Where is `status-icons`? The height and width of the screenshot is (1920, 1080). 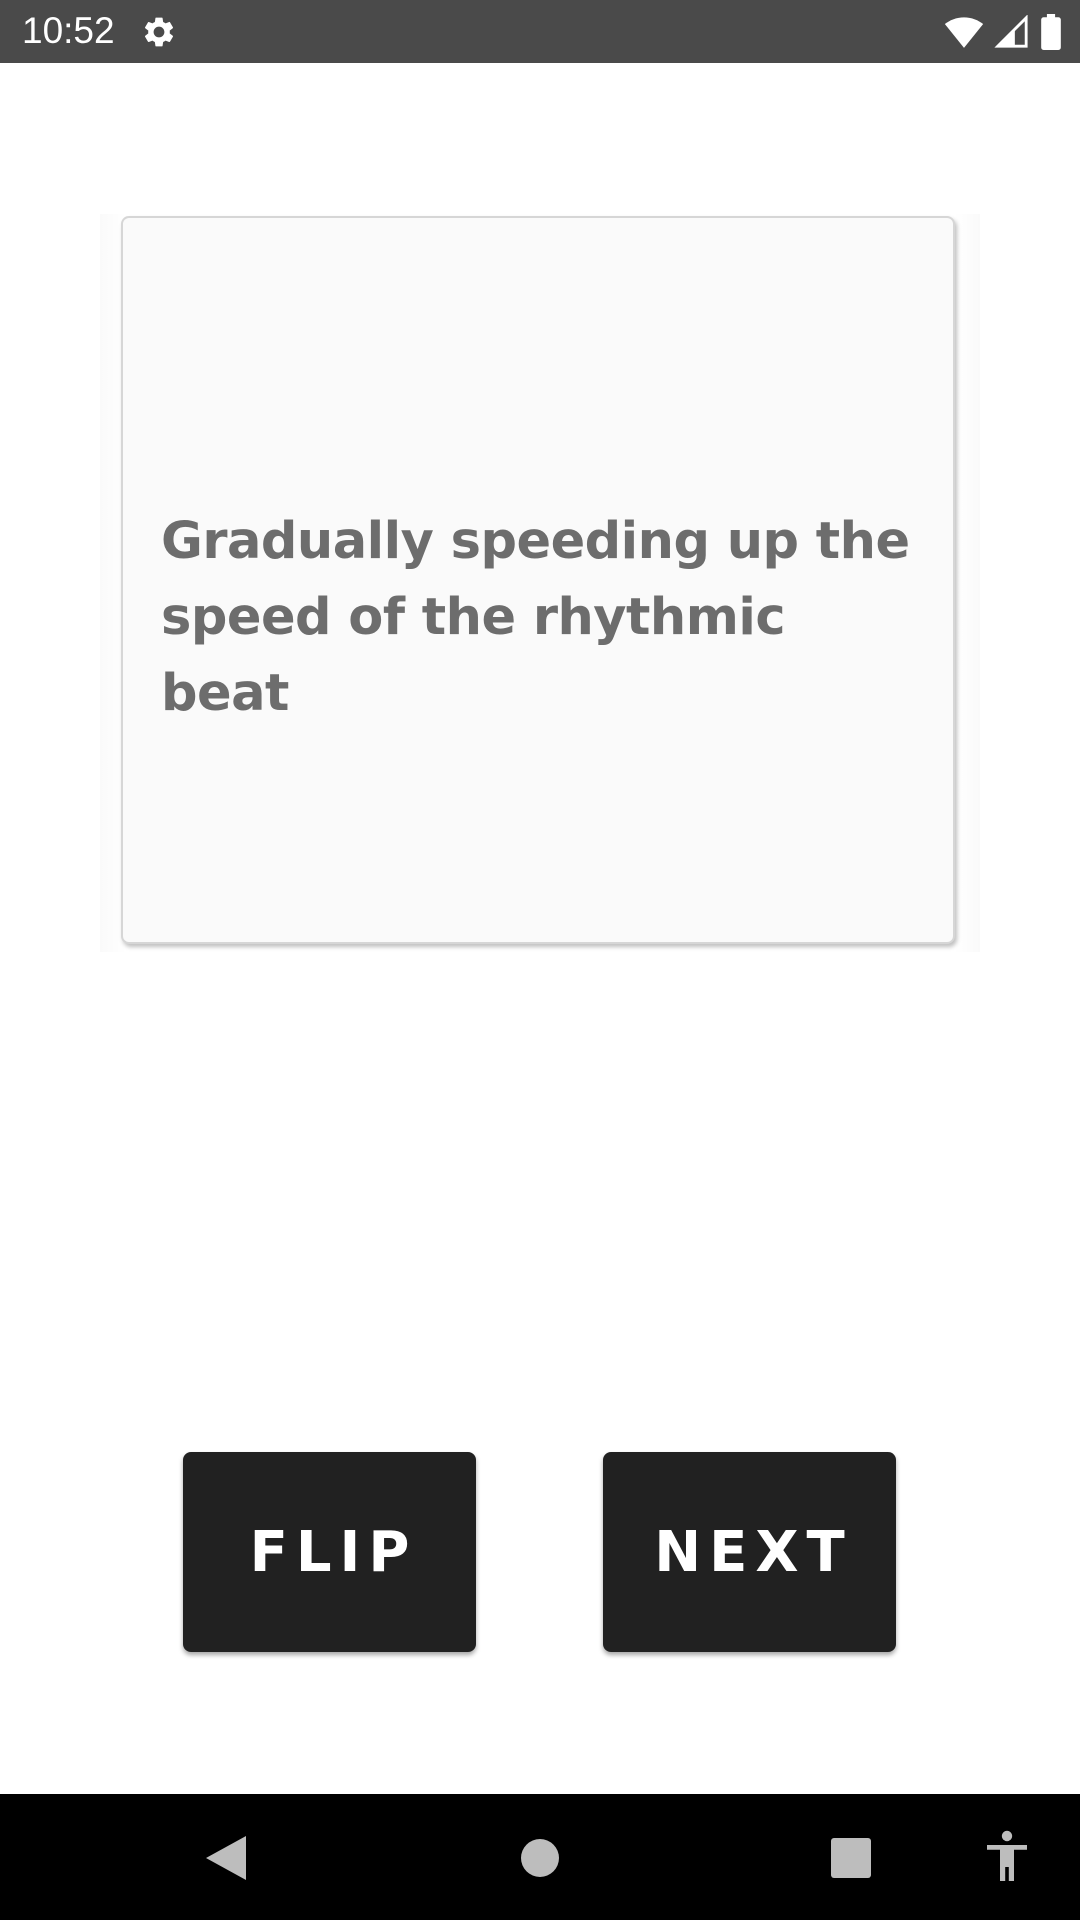
status-icons is located at coordinates (1003, 32).